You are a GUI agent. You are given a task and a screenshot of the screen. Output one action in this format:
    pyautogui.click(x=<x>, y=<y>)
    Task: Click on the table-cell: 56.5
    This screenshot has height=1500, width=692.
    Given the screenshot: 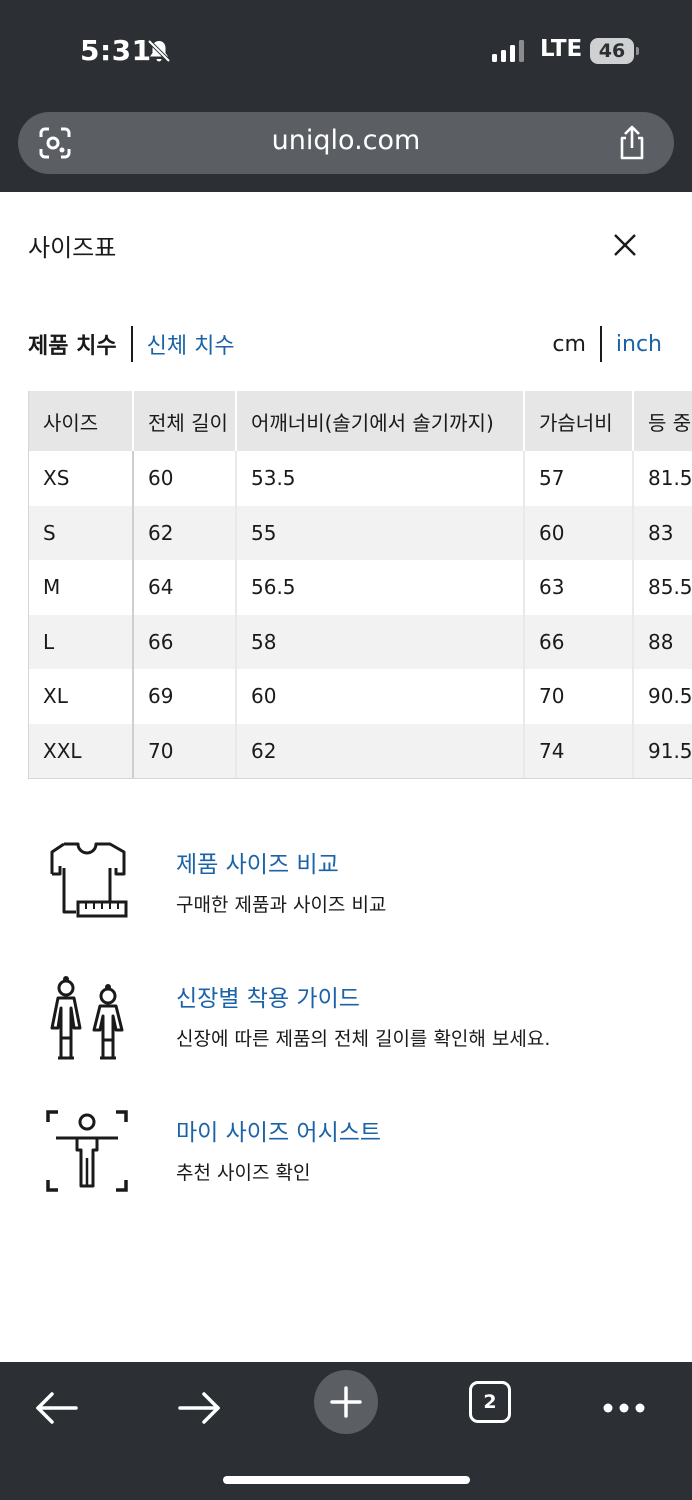 What is the action you would take?
    pyautogui.click(x=380, y=587)
    